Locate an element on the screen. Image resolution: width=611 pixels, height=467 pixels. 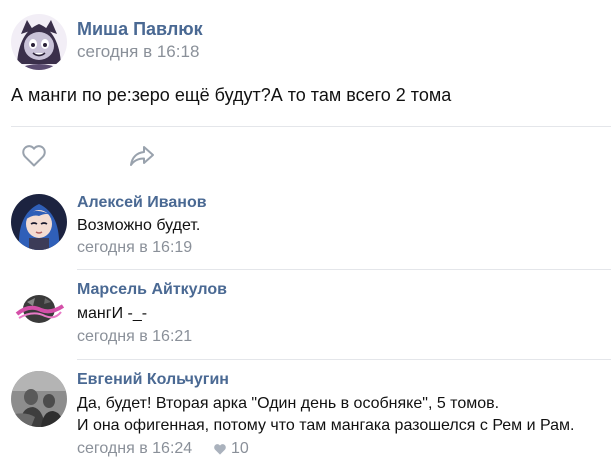
comment-text: мангИ -_- is located at coordinates (112, 313).